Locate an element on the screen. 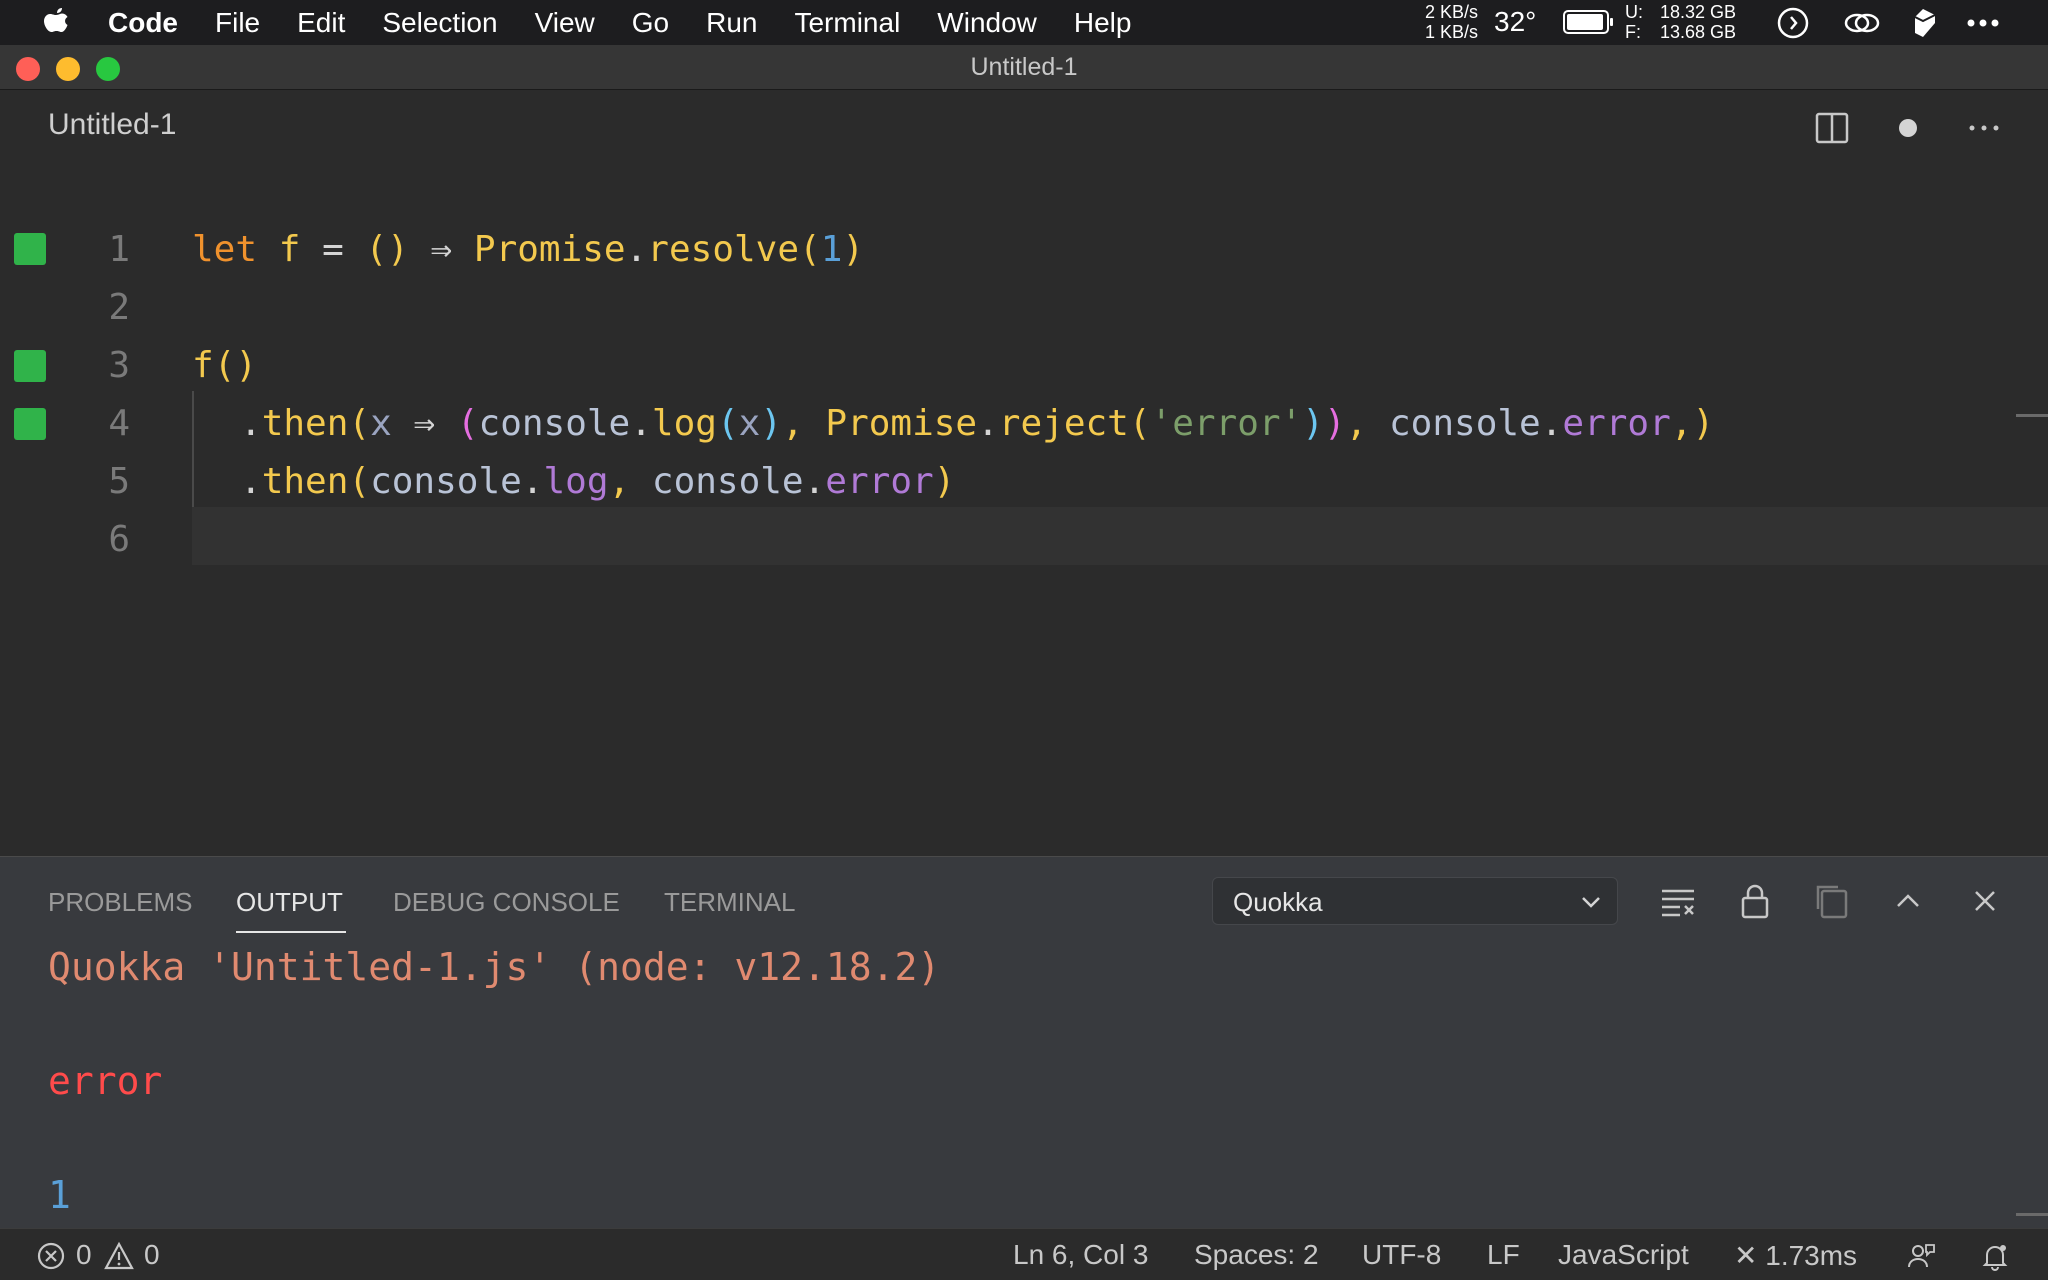 Image resolution: width=2048 pixels, height=1280 pixels. panel-scrollbar-marker is located at coordinates (2032, 1214).